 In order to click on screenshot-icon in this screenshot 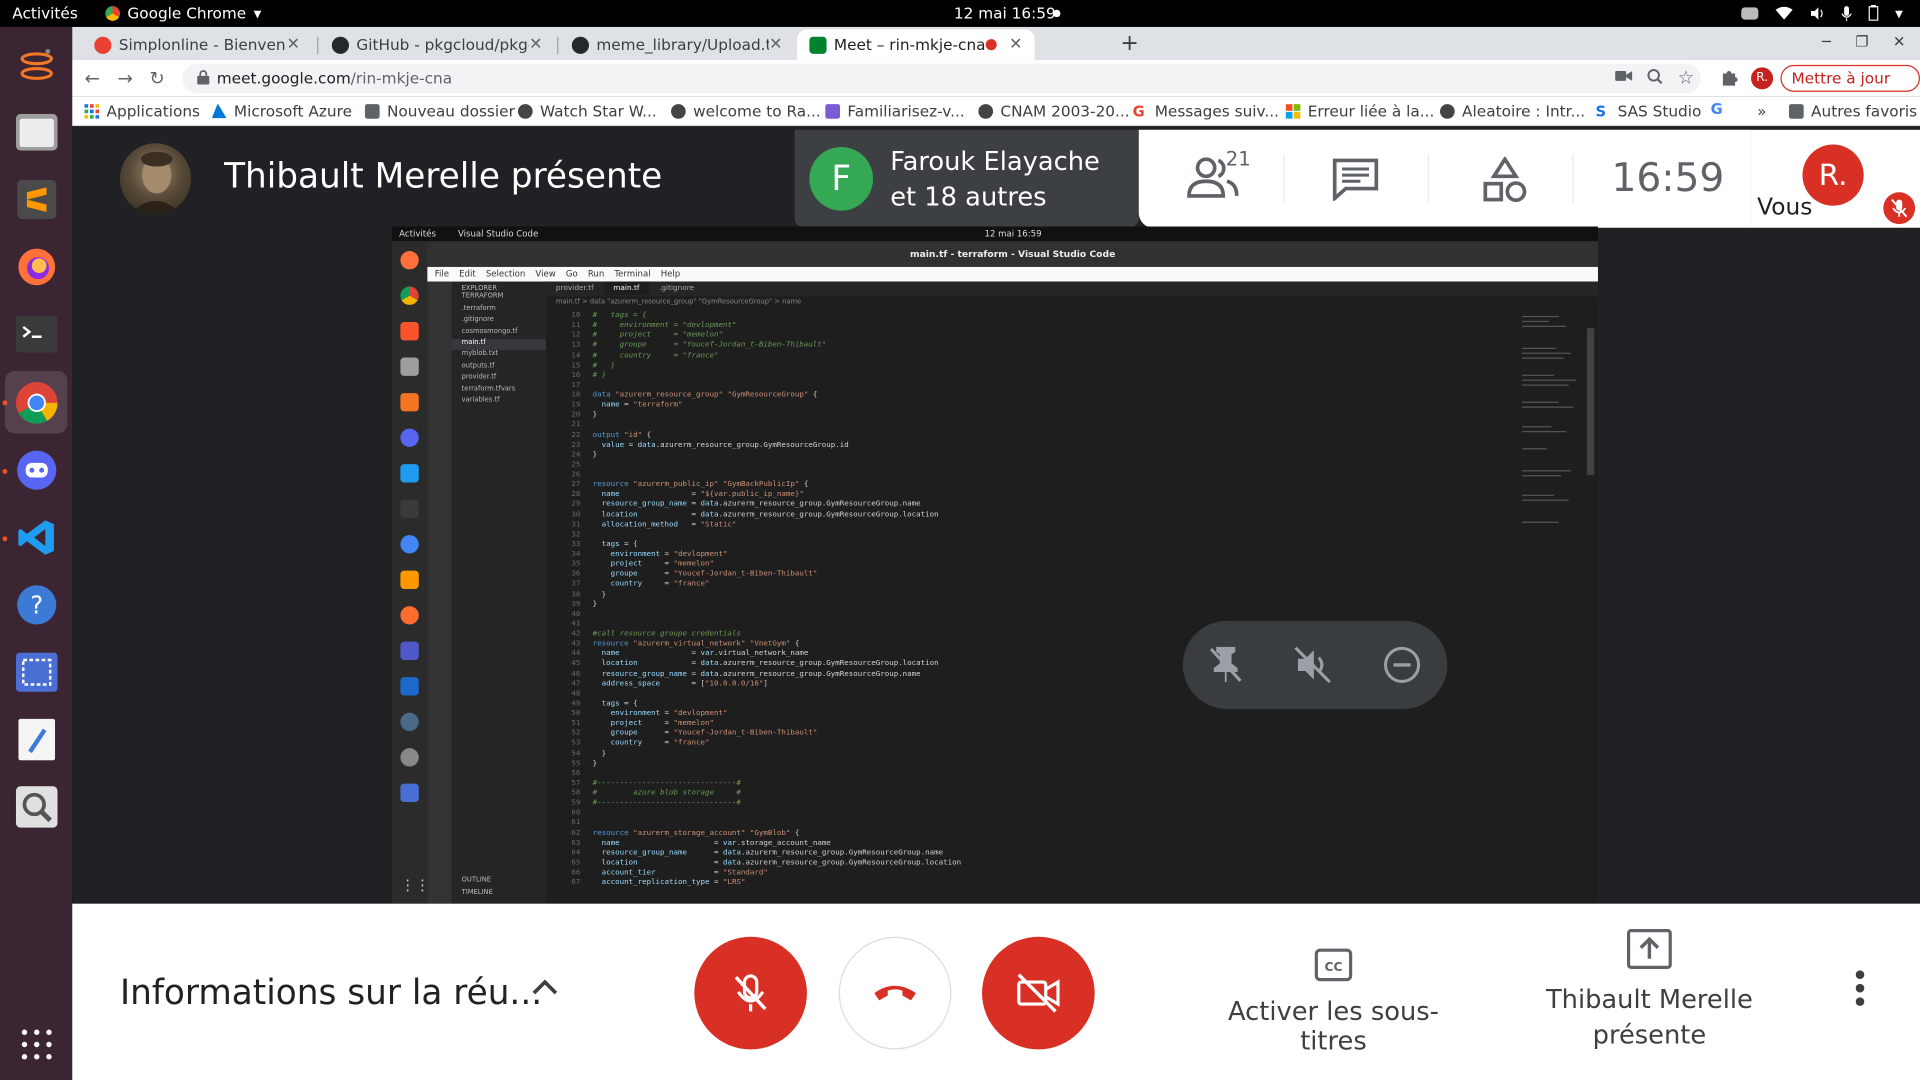, I will do `click(36, 672)`.